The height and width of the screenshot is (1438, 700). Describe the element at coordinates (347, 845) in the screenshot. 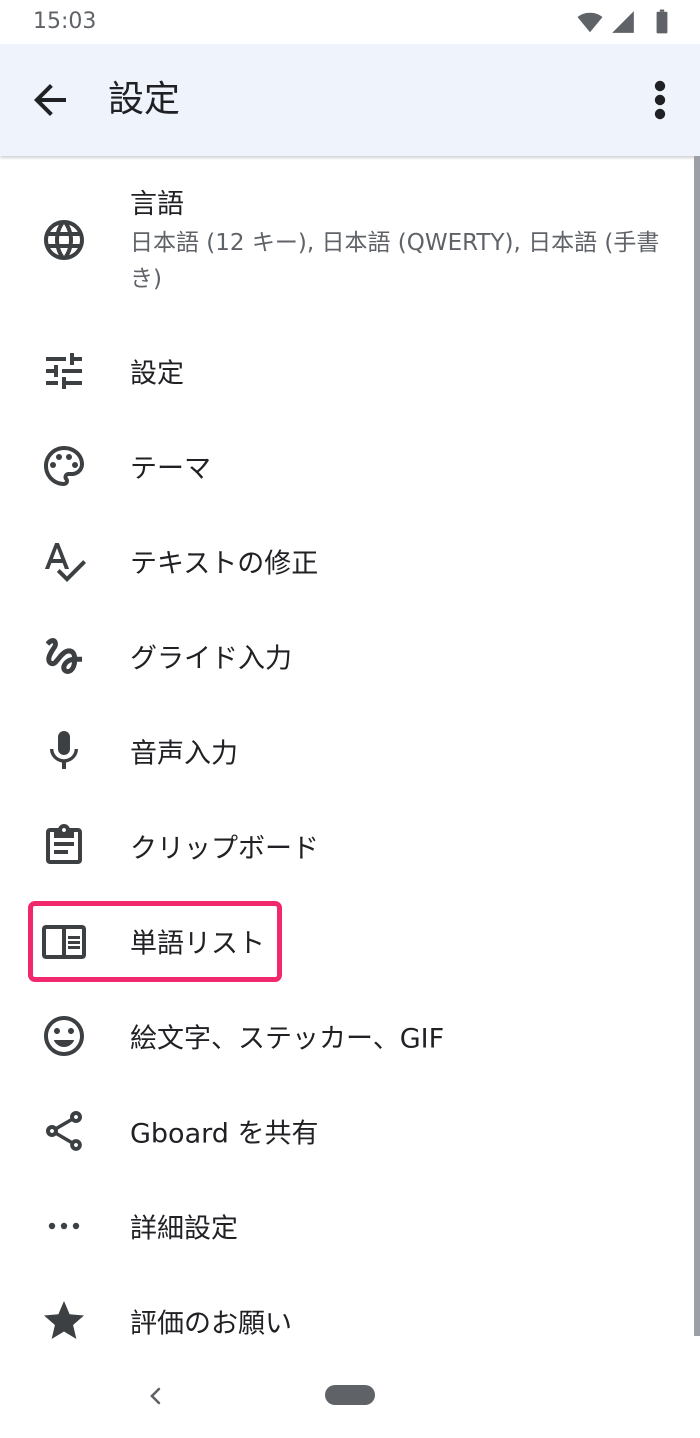

I see `setting-item-clipboard: クリップボード` at that location.